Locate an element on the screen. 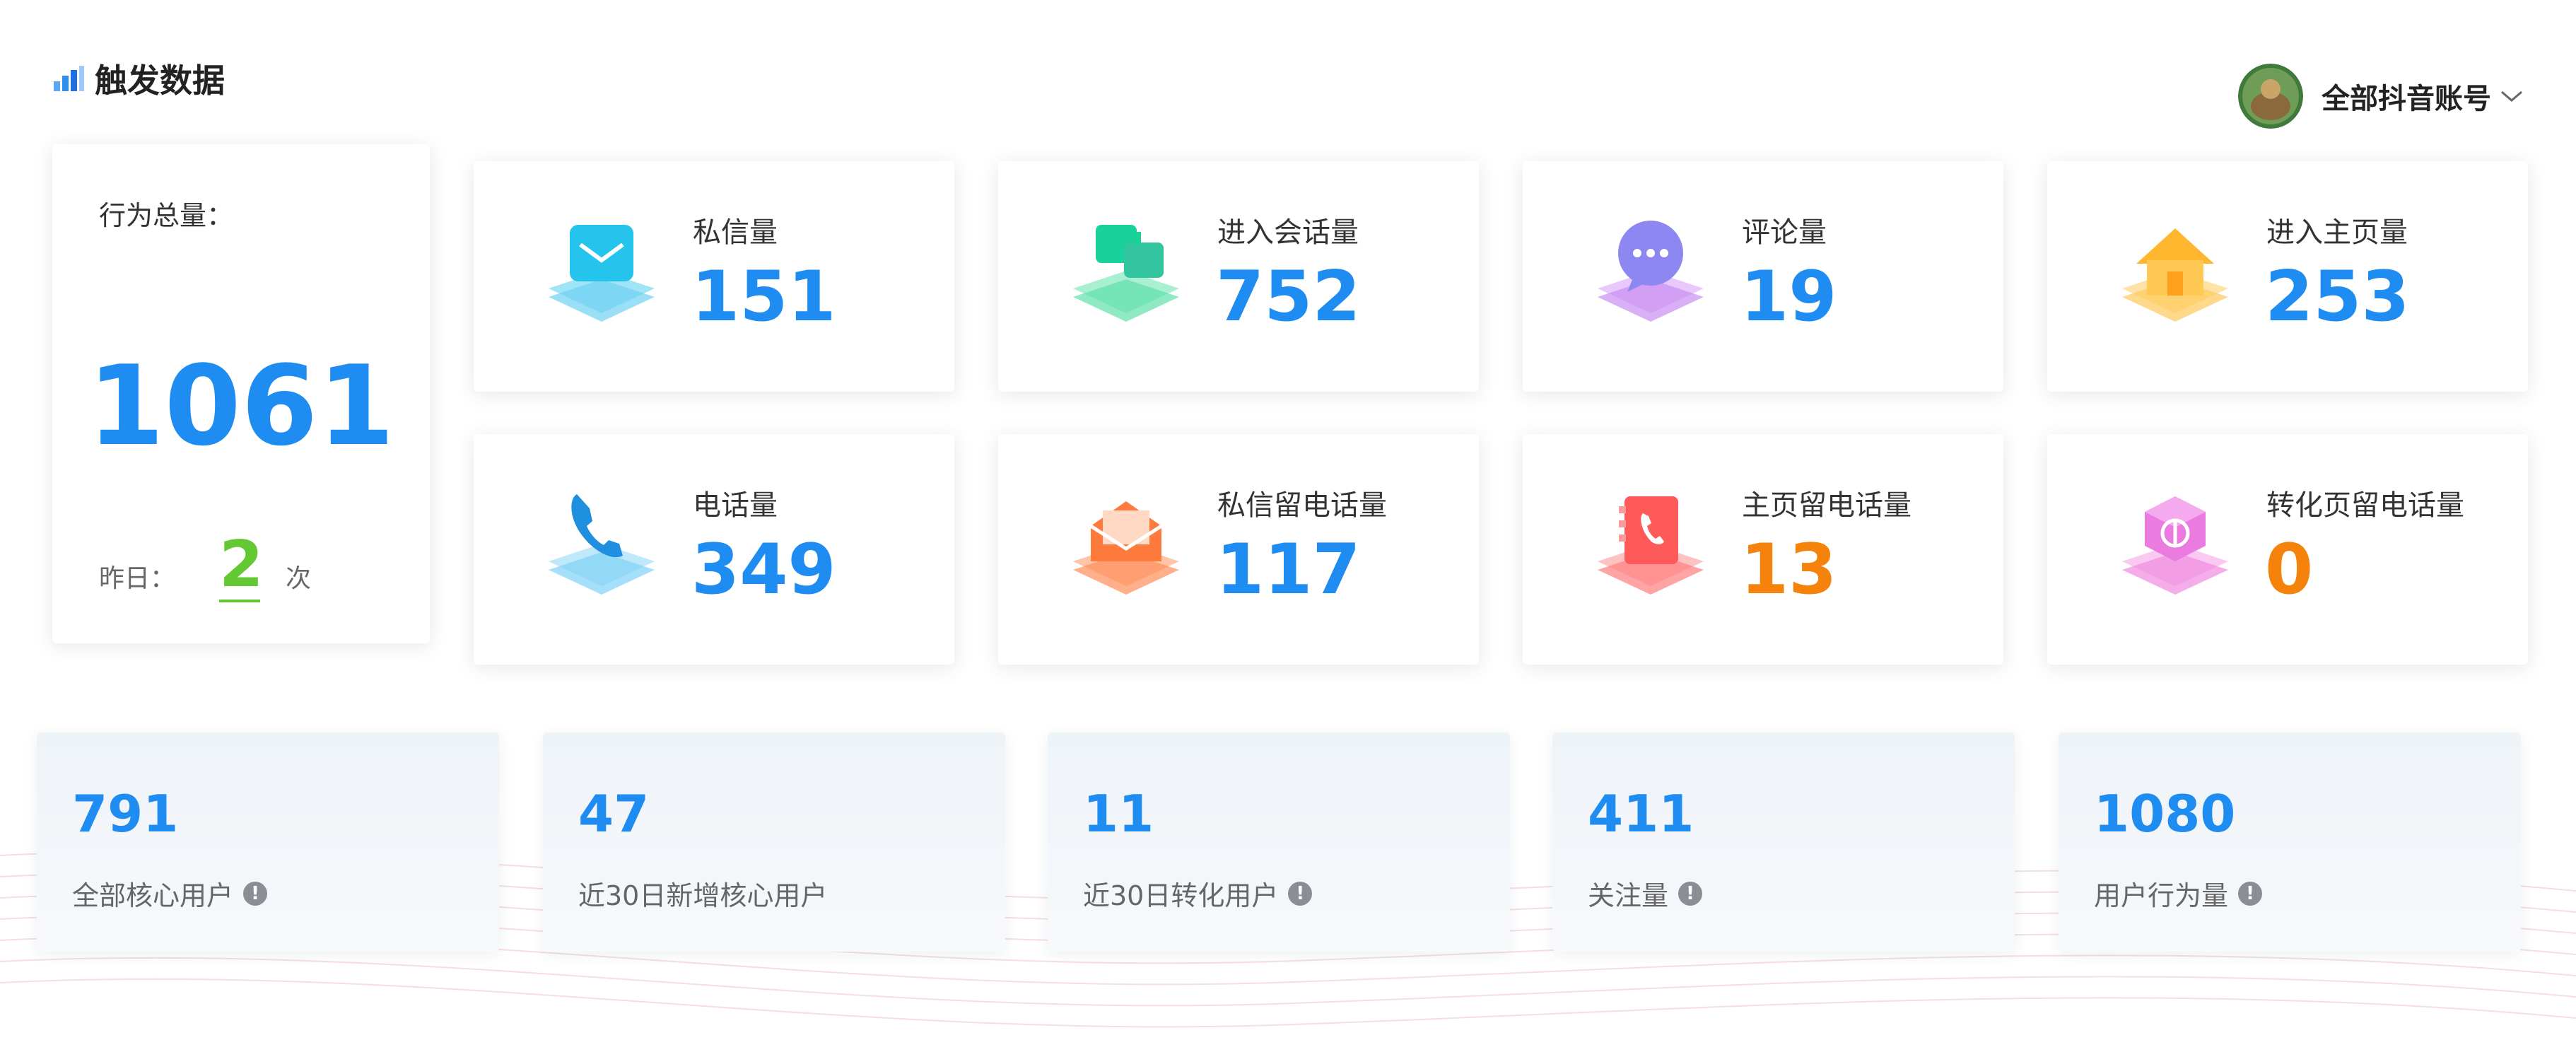  stat-card-new-core-users: 47 近30日新增核心用户 is located at coordinates (774, 842).